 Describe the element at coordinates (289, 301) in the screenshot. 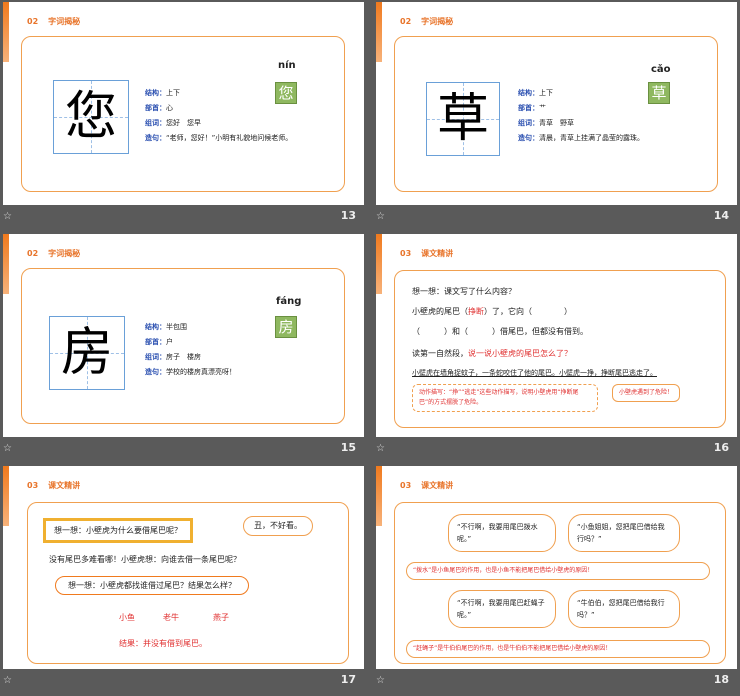

I see `pinyin: fáng` at that location.